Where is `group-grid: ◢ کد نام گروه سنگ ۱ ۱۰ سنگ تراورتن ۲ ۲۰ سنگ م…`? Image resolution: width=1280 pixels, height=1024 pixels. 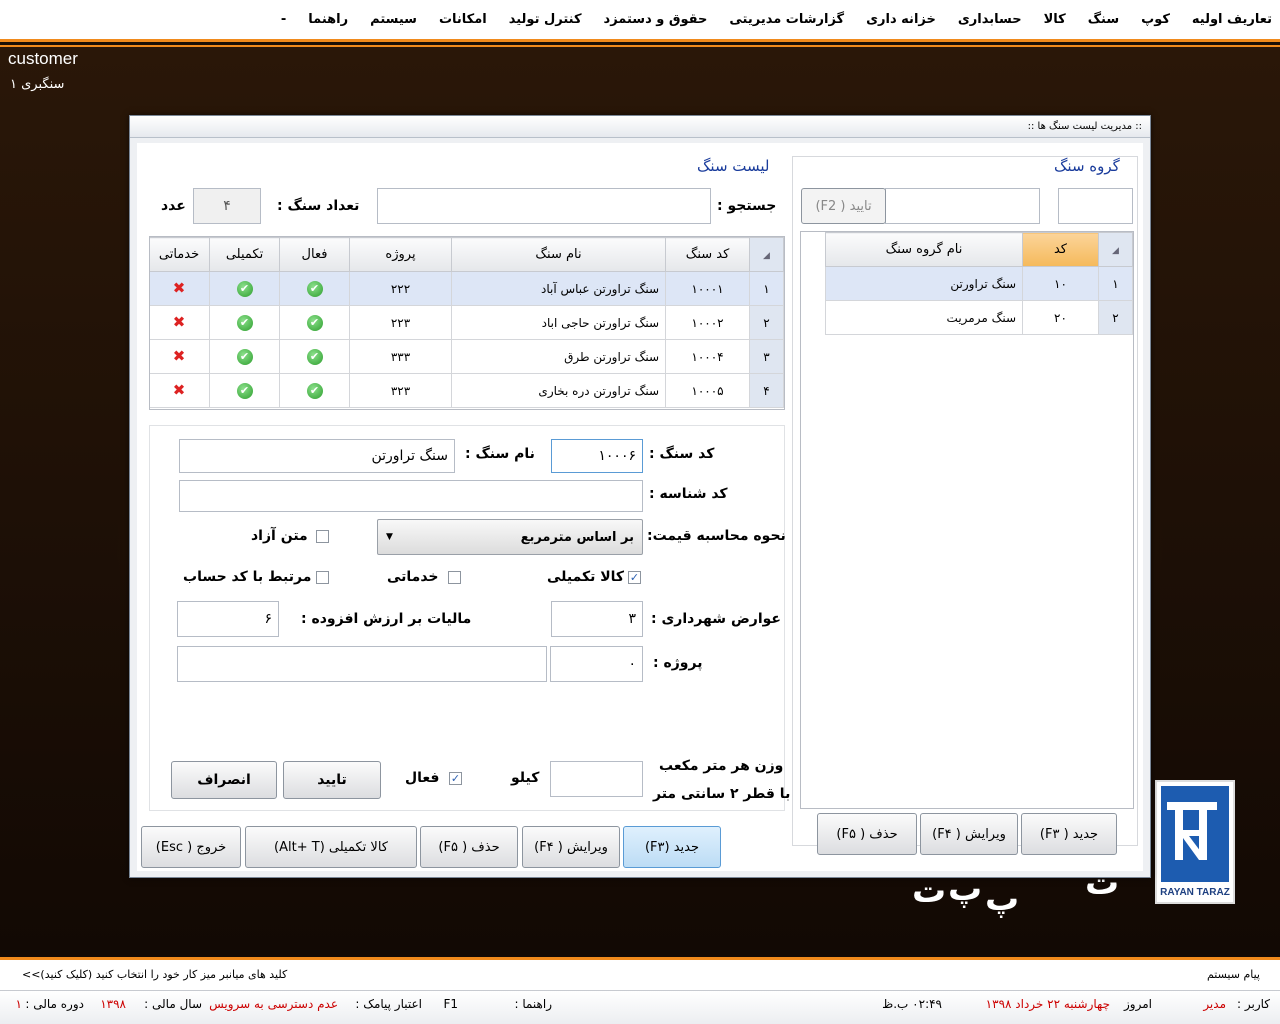 group-grid: ◢ کد نام گروه سنگ ۱ ۱۰ سنگ تراورتن ۲ ۲۰ سنگ م… is located at coordinates (967, 520).